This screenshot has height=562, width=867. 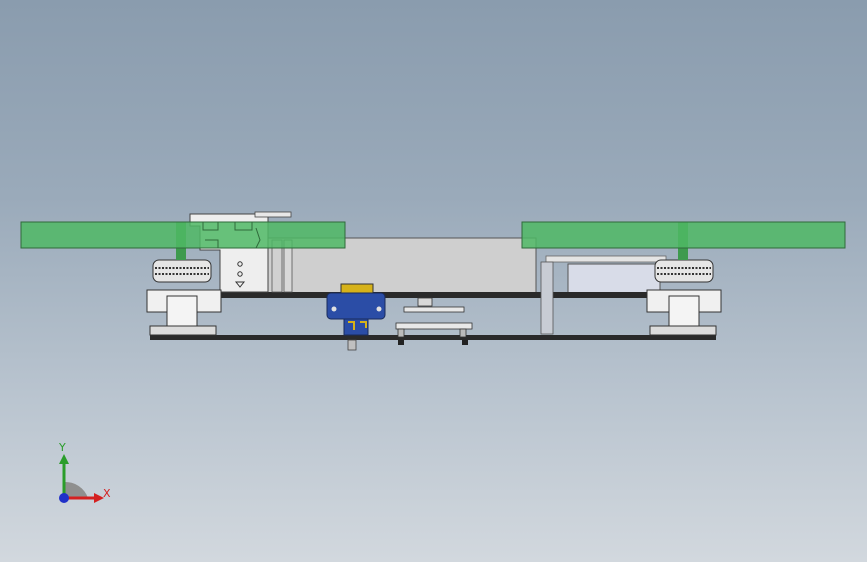 I want to click on z-axis-dot, so click(x=64, y=498).